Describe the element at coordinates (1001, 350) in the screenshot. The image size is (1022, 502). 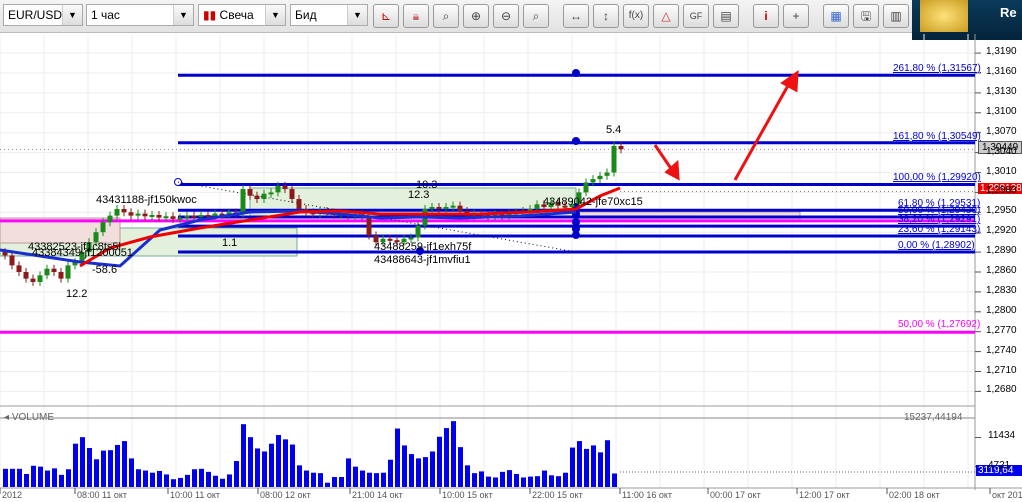
I see `price-tick-label: 1,2740` at that location.